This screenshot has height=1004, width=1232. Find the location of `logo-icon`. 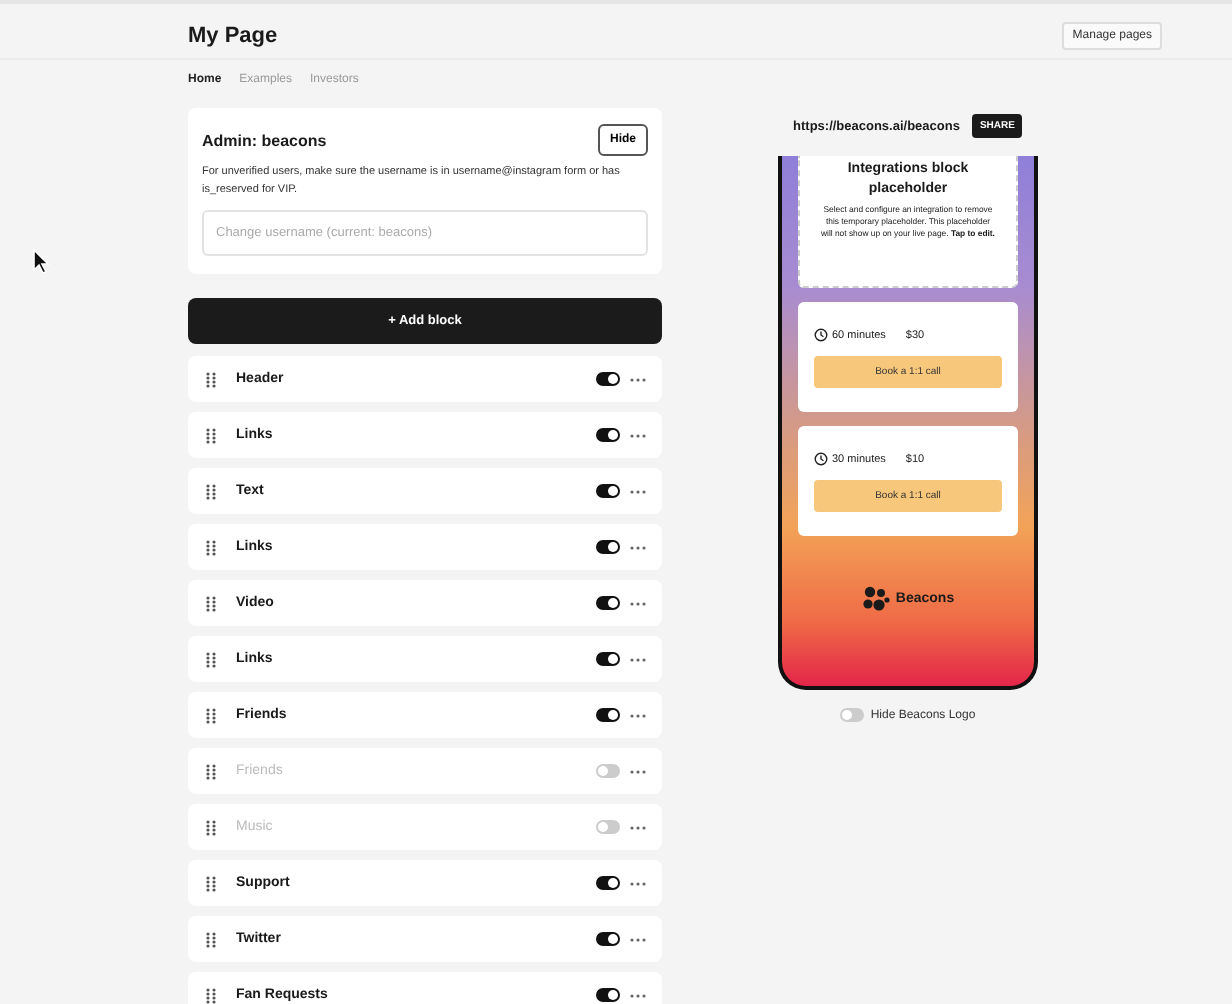

logo-icon is located at coordinates (875, 599).